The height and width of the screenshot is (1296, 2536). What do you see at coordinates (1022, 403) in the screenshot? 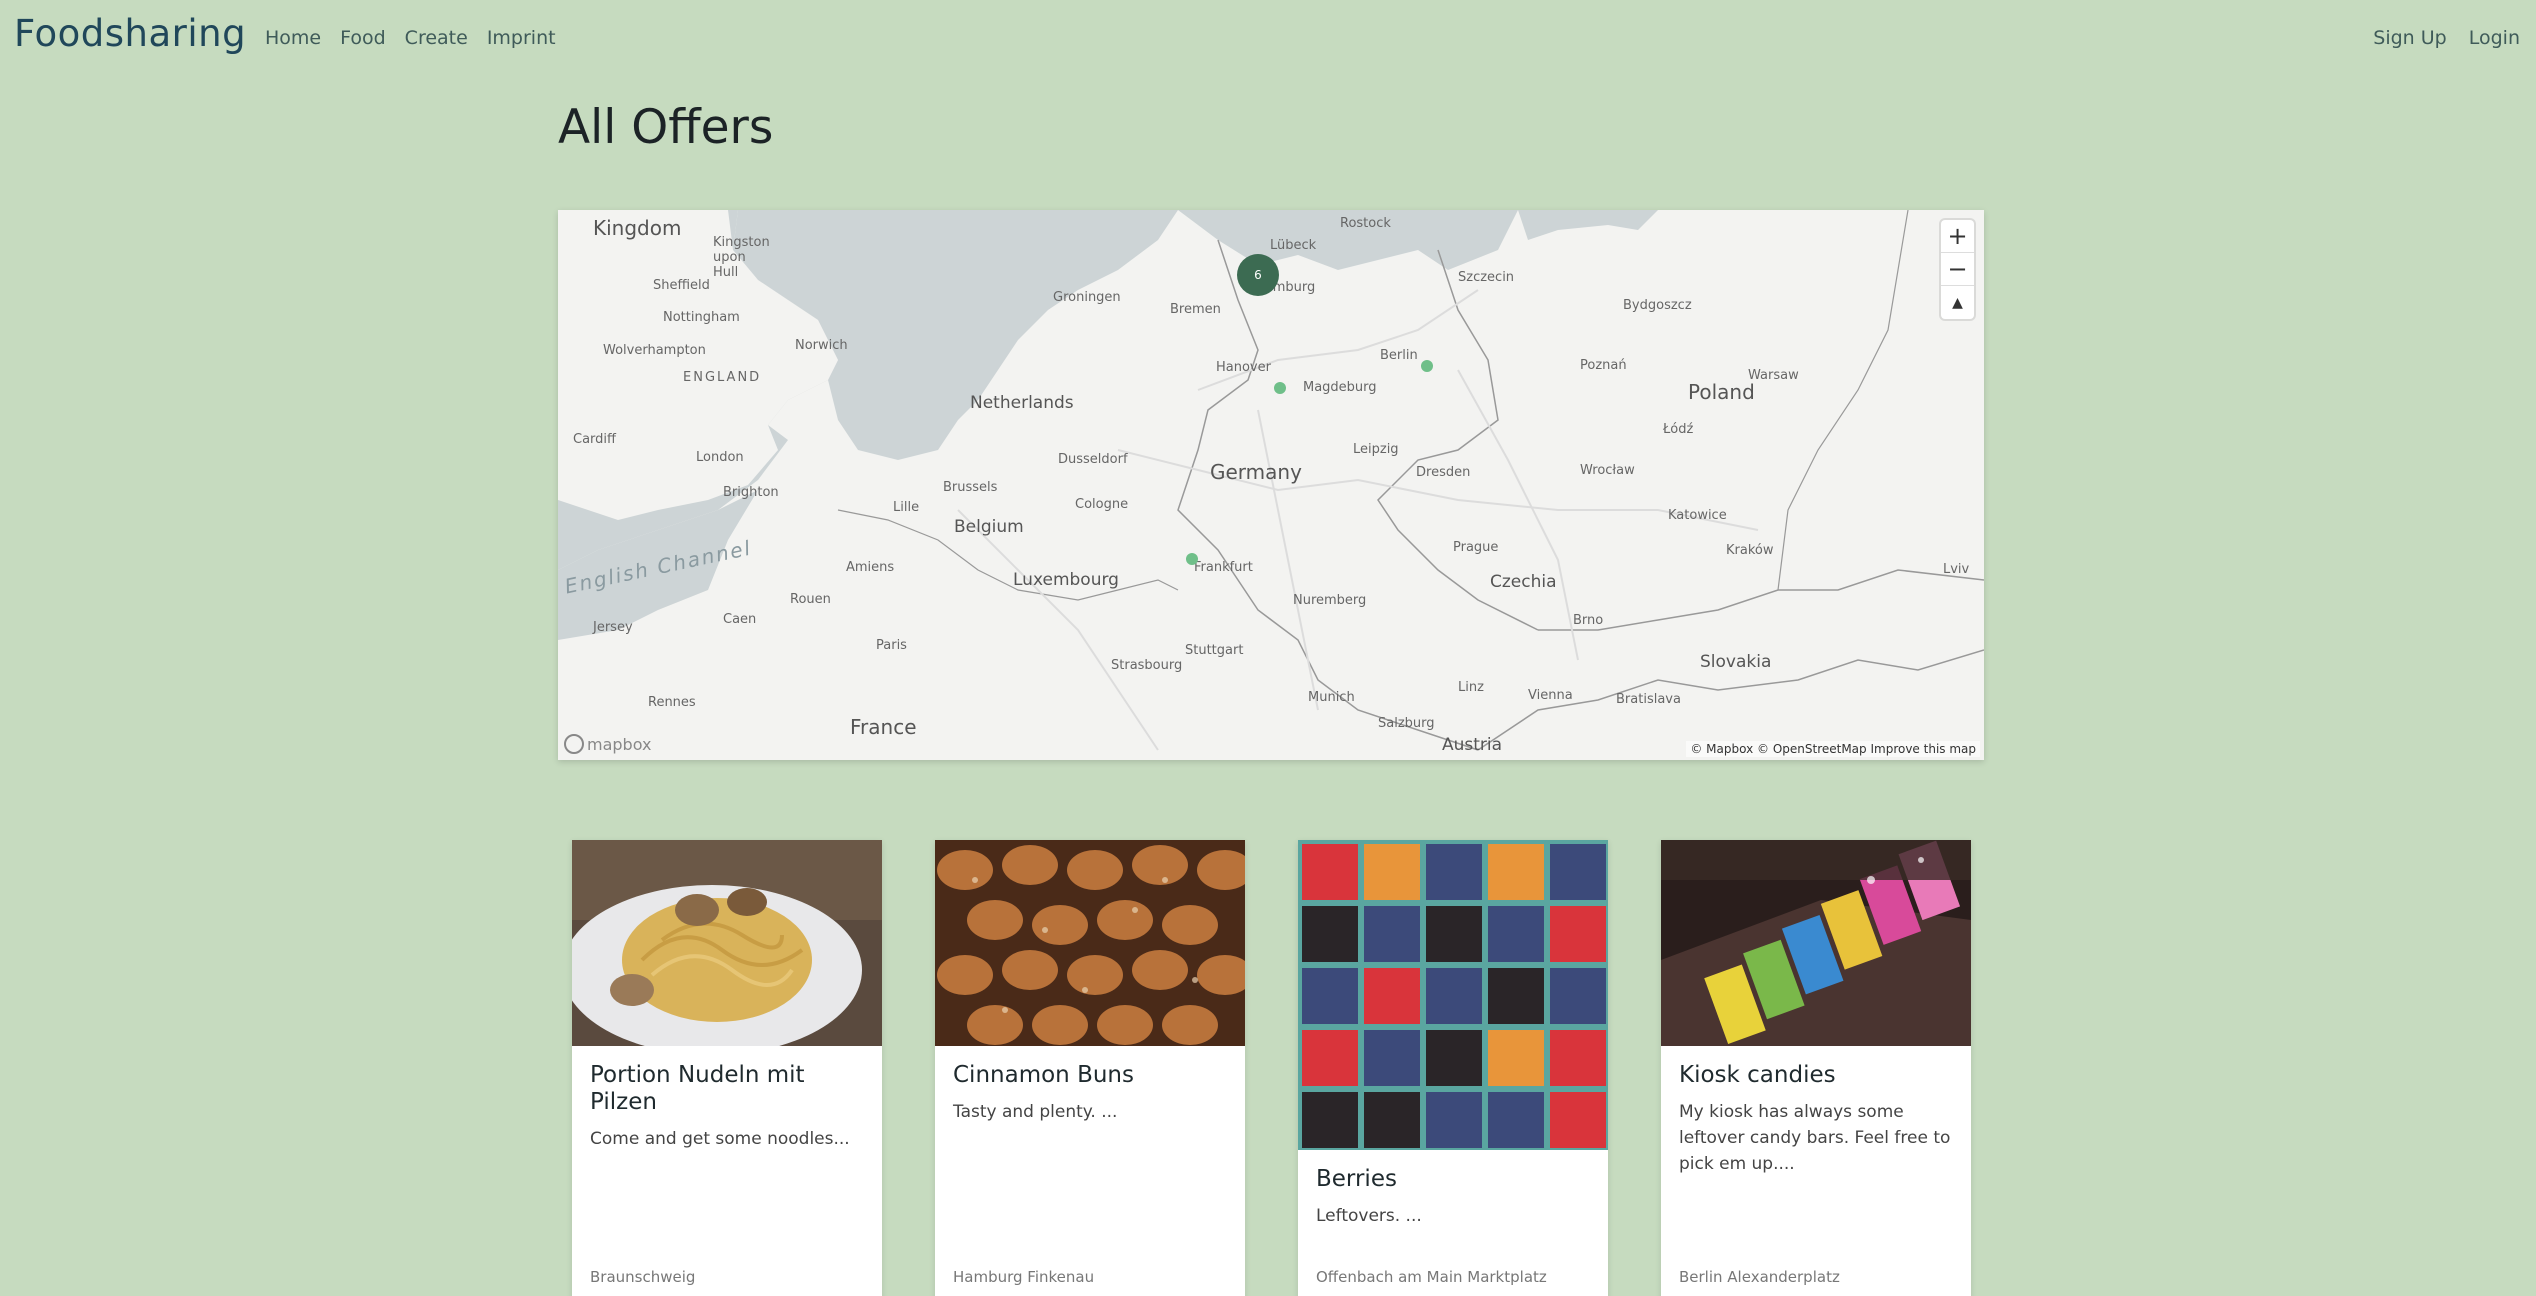
I see `map-label-netherlands: Netherlands` at bounding box center [1022, 403].